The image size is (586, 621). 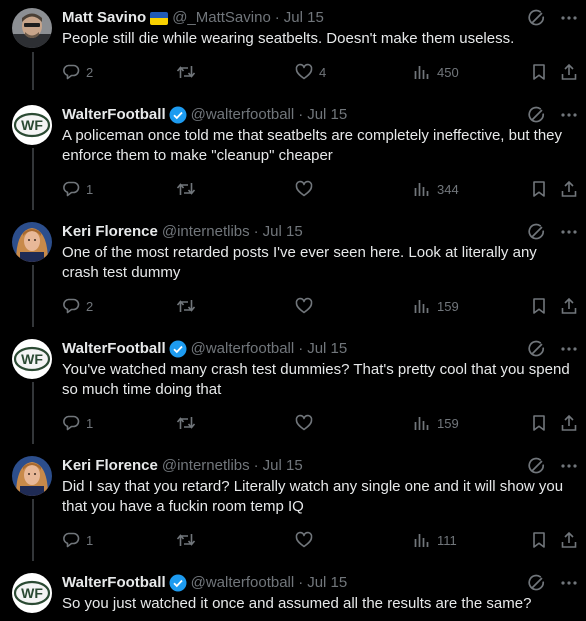 I want to click on views-button: 344, so click(x=436, y=189).